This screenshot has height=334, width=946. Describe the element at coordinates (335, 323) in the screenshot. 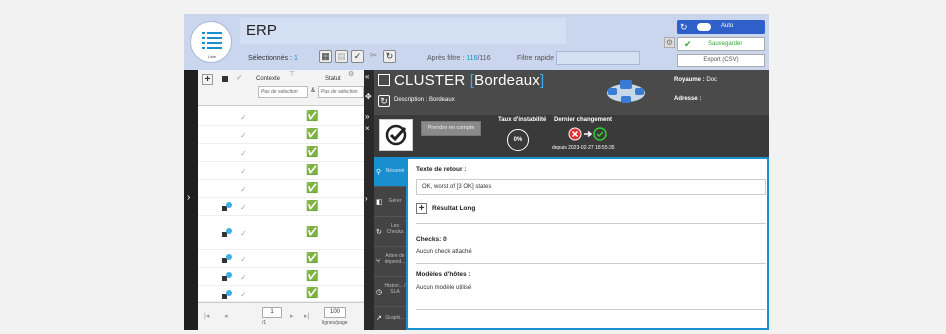

I see `page-size-label: lignes/page` at that location.